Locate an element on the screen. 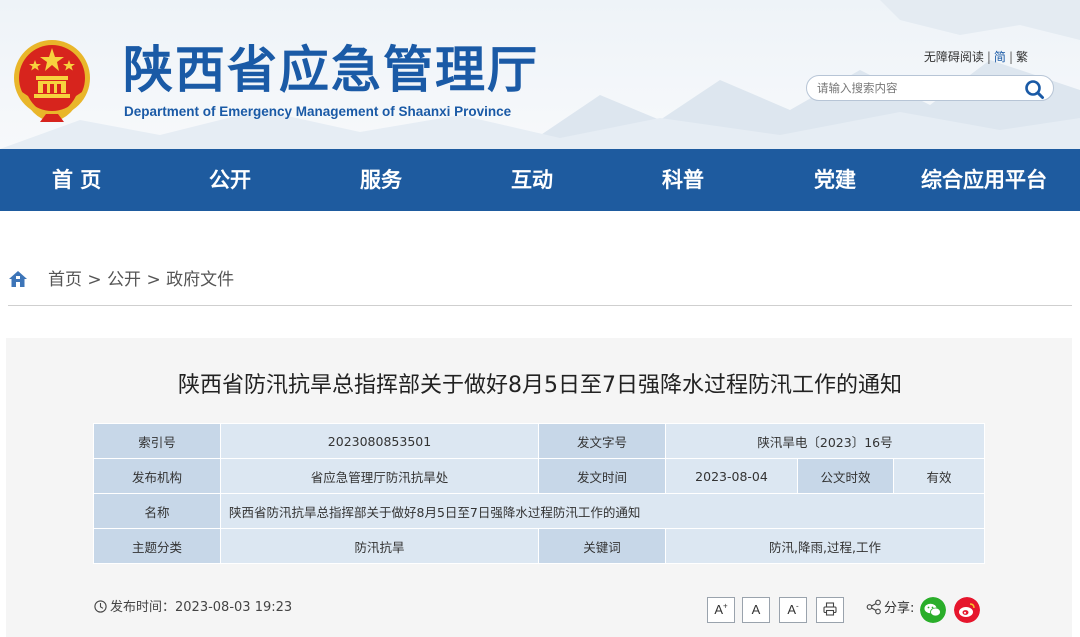 The height and width of the screenshot is (637, 1080). publish-time-value: 2023-08-03 19:23 is located at coordinates (234, 607).